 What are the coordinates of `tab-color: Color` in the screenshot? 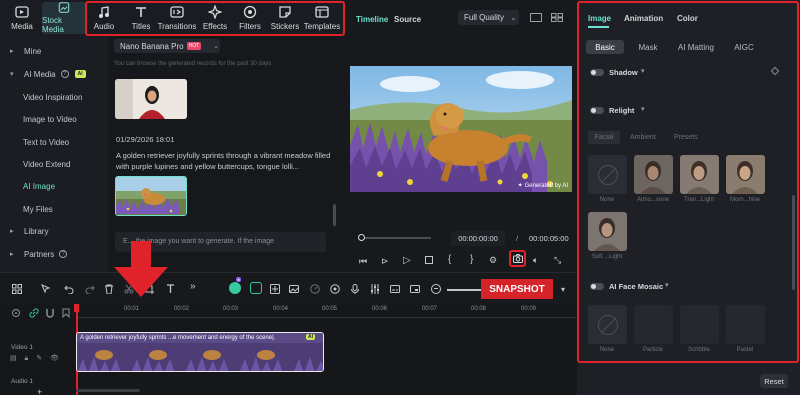 It's located at (687, 18).